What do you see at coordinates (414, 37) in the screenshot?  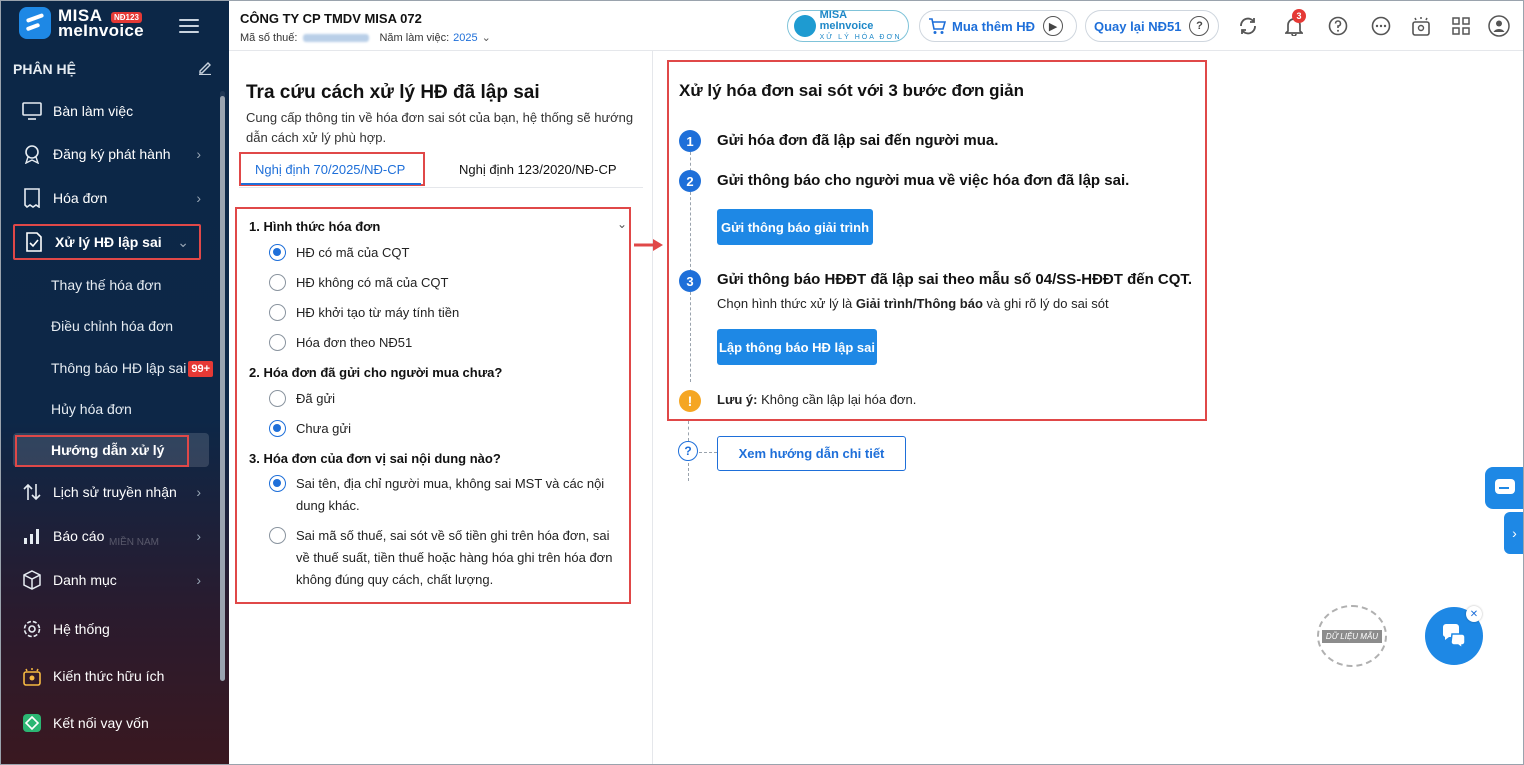 I see `working-year-label: Năm làm việc:` at bounding box center [414, 37].